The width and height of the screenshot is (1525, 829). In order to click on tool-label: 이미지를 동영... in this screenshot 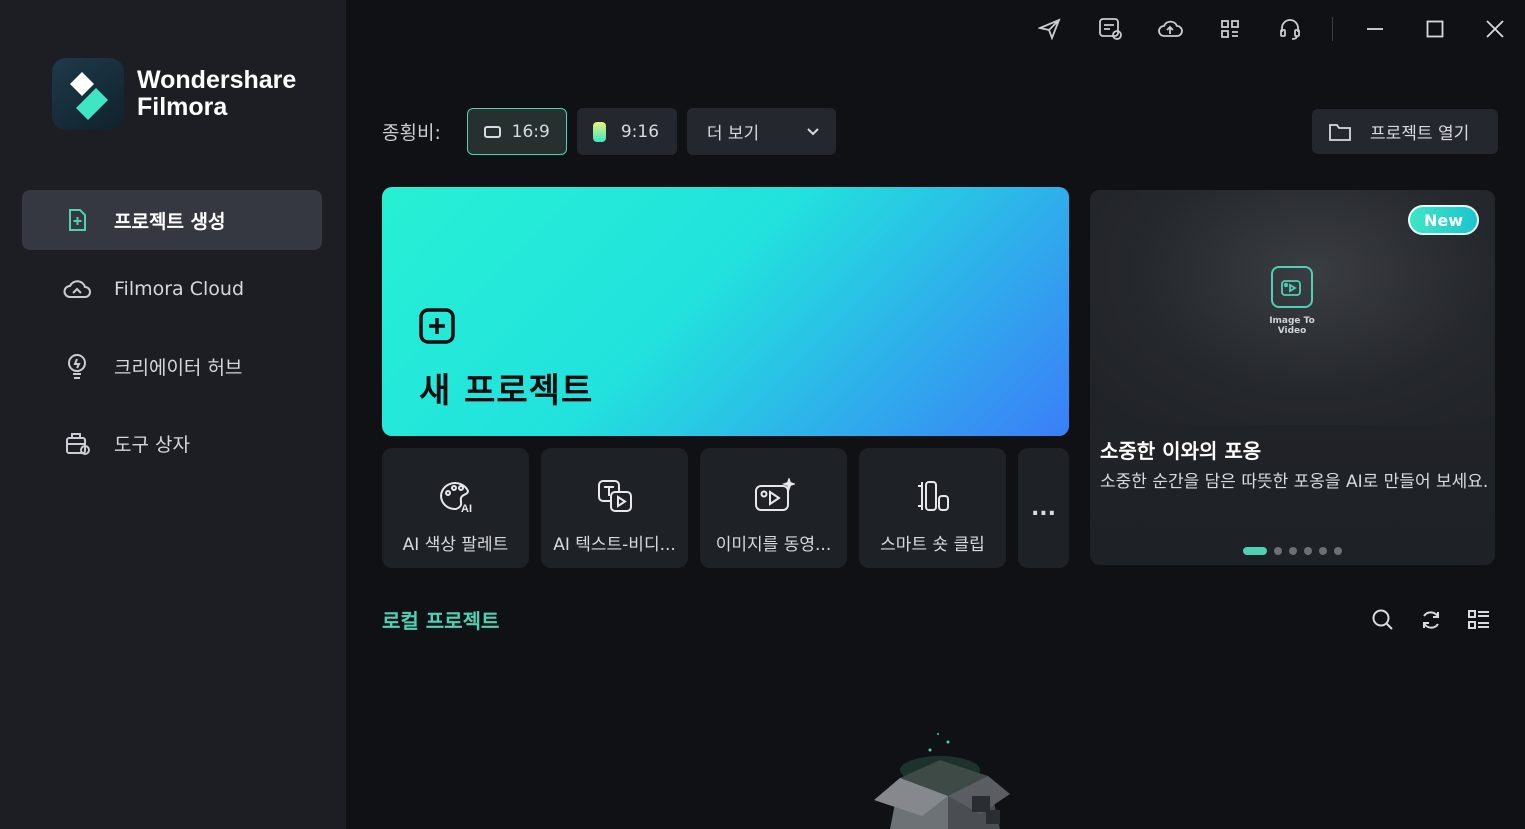, I will do `click(773, 545)`.